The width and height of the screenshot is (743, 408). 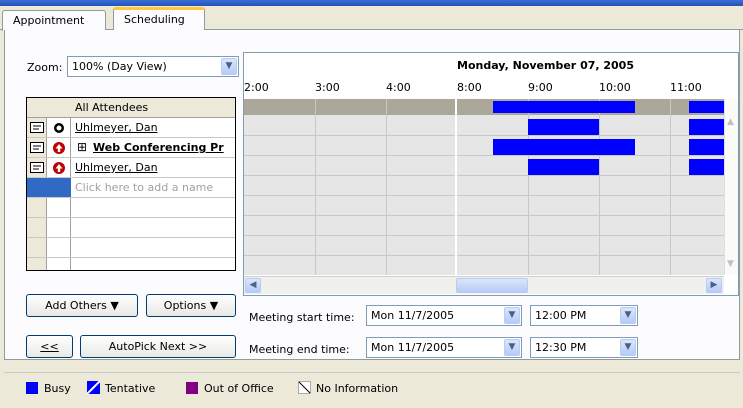 What do you see at coordinates (304, 389) in the screenshot?
I see `no-information-swatch` at bounding box center [304, 389].